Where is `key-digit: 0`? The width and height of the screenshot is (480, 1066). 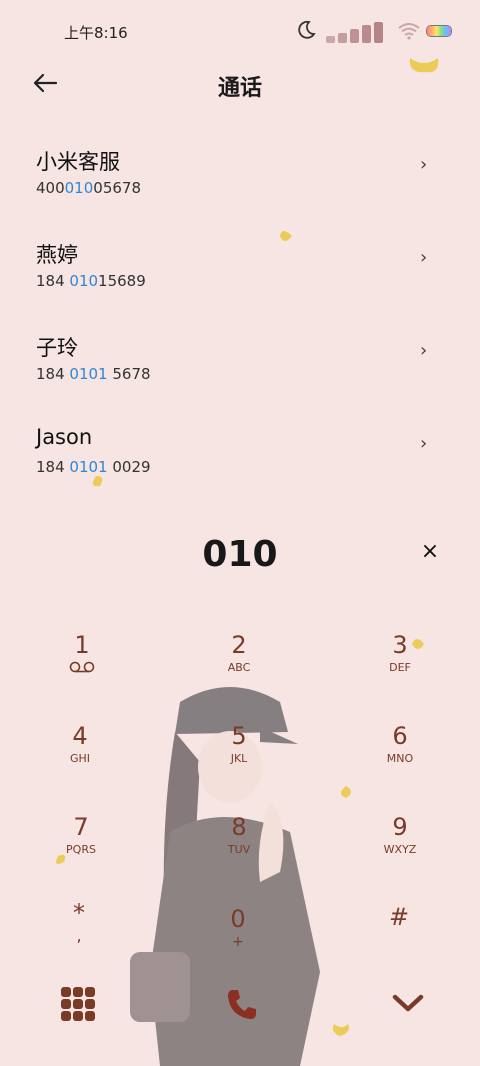
key-digit: 0 is located at coordinates (238, 919).